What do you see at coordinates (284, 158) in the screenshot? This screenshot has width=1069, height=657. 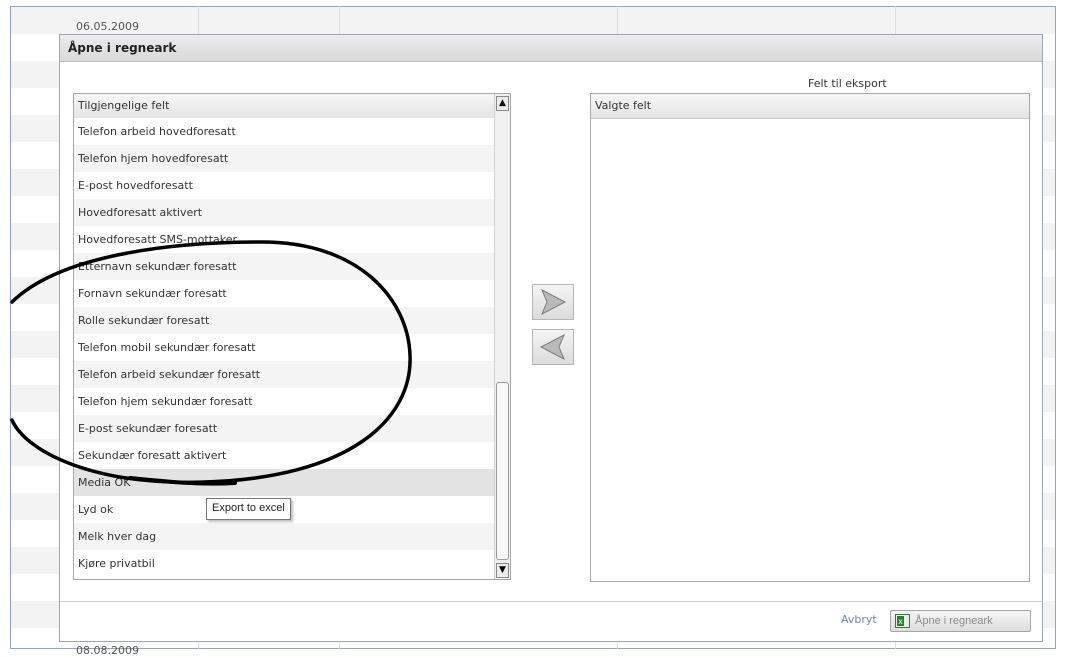 I see `list-item: Telefon hjem hovedforesatt` at bounding box center [284, 158].